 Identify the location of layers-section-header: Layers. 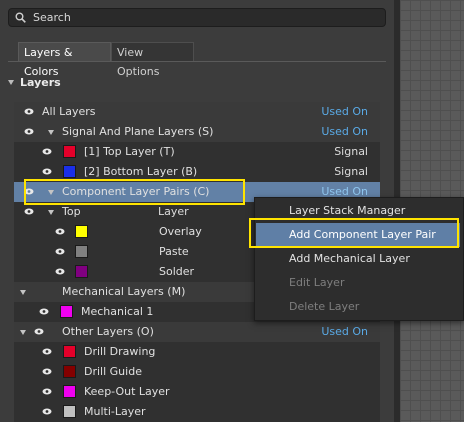
(34, 82).